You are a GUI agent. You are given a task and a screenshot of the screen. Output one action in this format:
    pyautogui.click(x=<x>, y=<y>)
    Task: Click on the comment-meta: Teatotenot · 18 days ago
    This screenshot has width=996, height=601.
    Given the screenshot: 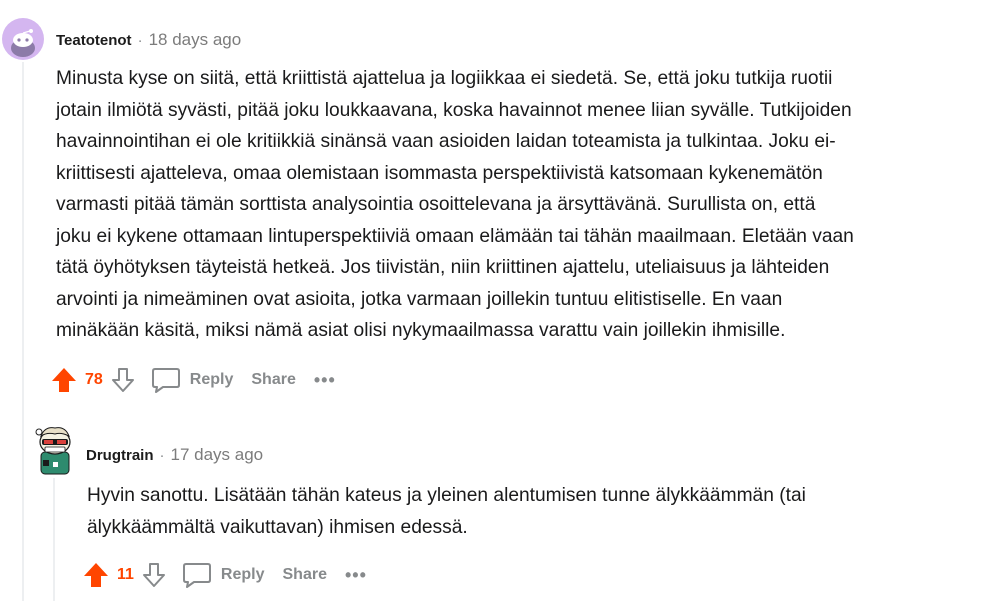 What is the action you would take?
    pyautogui.click(x=148, y=40)
    